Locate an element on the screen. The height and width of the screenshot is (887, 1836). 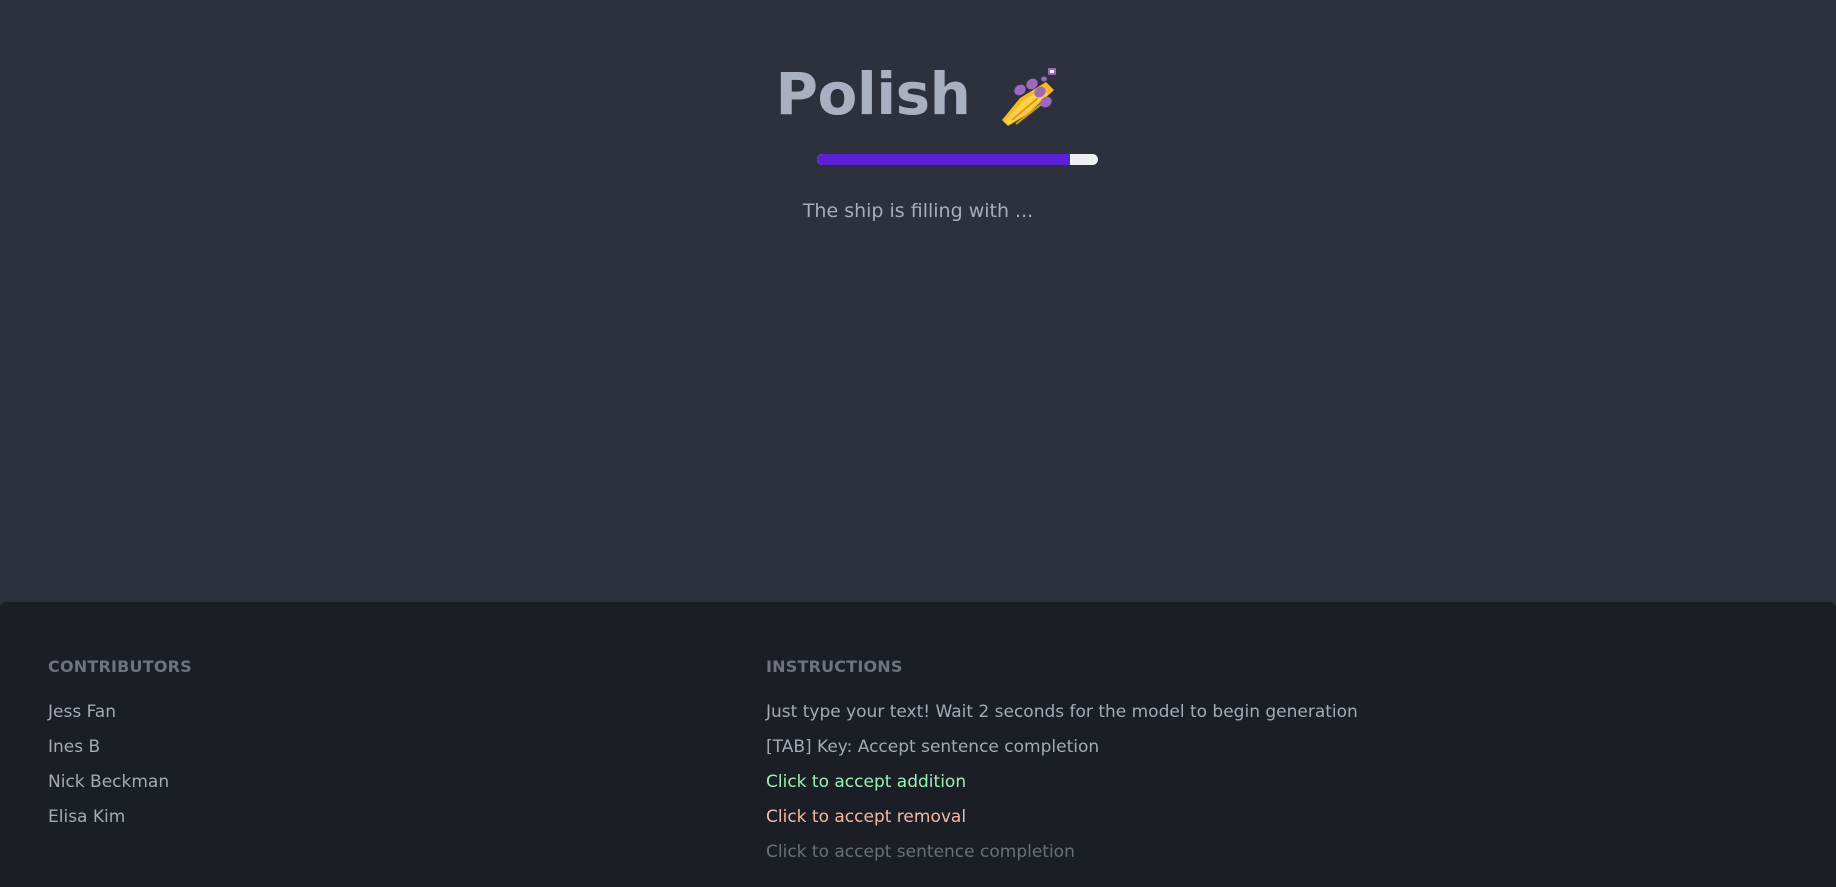
page-title: Polish is located at coordinates (873, 94).